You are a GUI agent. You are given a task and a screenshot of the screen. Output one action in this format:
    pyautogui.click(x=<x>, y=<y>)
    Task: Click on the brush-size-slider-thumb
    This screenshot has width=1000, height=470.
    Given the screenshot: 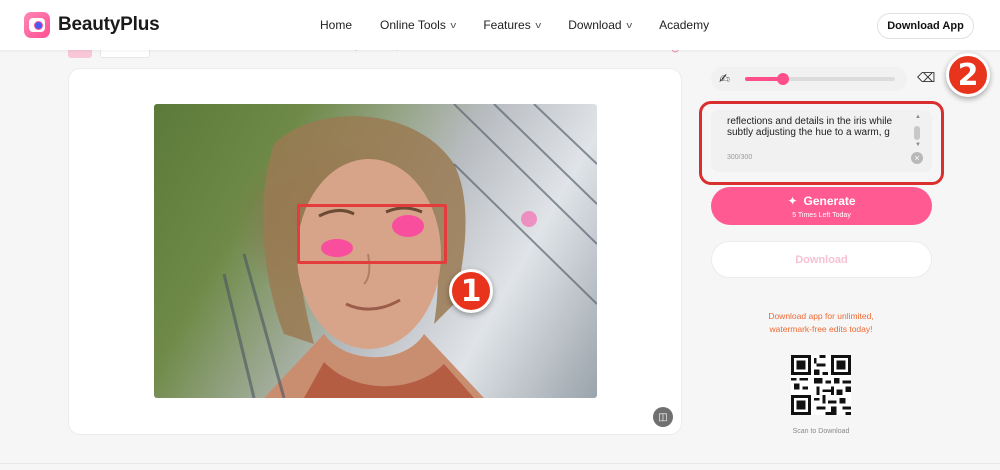 What is the action you would take?
    pyautogui.click(x=782, y=79)
    